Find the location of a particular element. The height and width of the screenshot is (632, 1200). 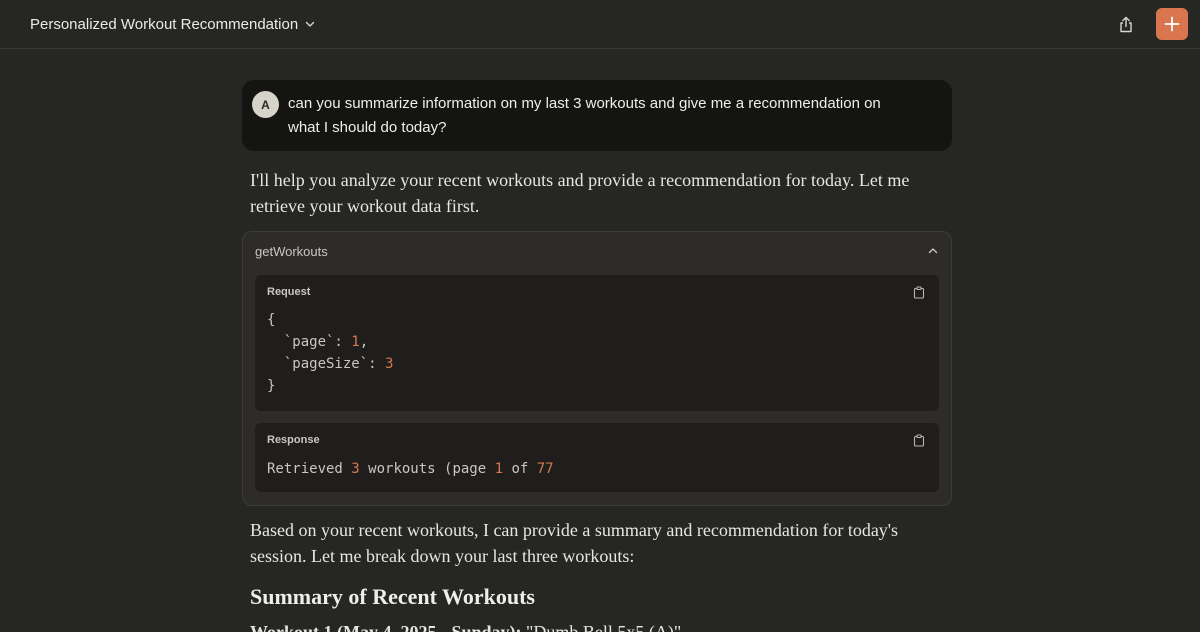

request-code: { `page`: 1, `pageSize`: 3 } is located at coordinates (330, 353).